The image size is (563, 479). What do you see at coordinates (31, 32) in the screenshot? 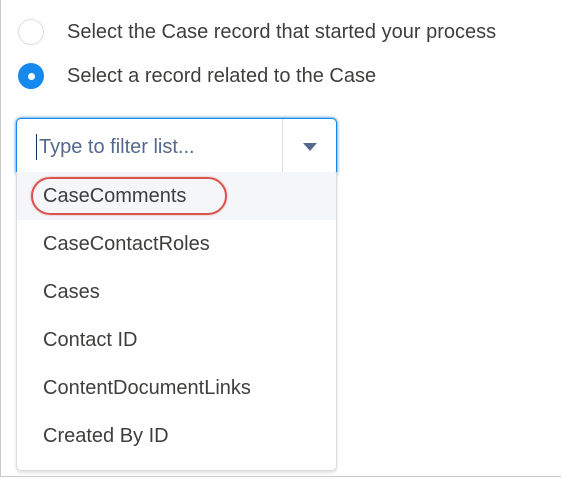
I see `radio-button-unchecked` at bounding box center [31, 32].